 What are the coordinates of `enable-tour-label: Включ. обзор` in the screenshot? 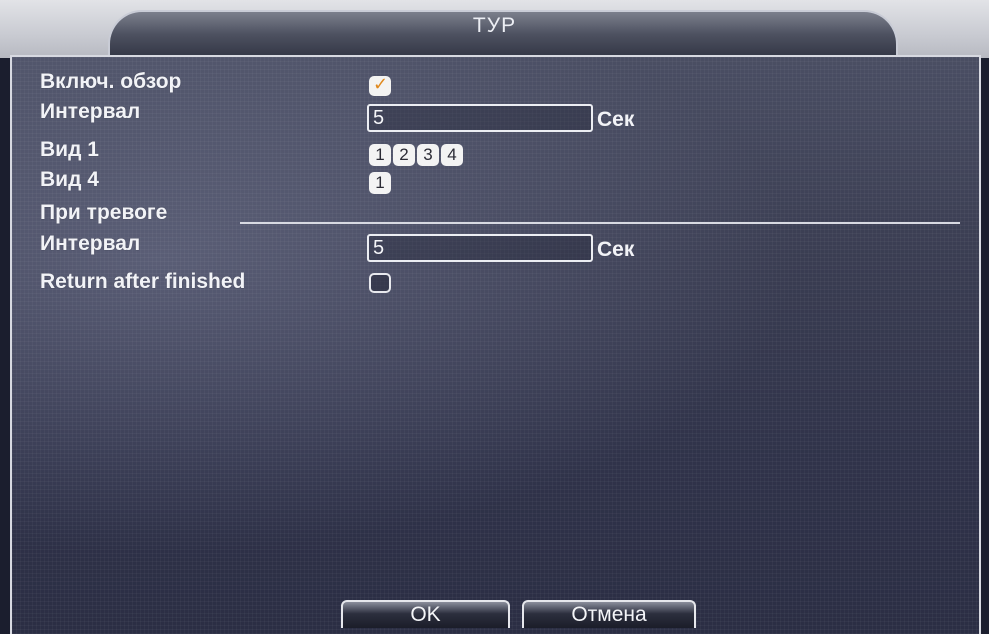 It's located at (111, 81).